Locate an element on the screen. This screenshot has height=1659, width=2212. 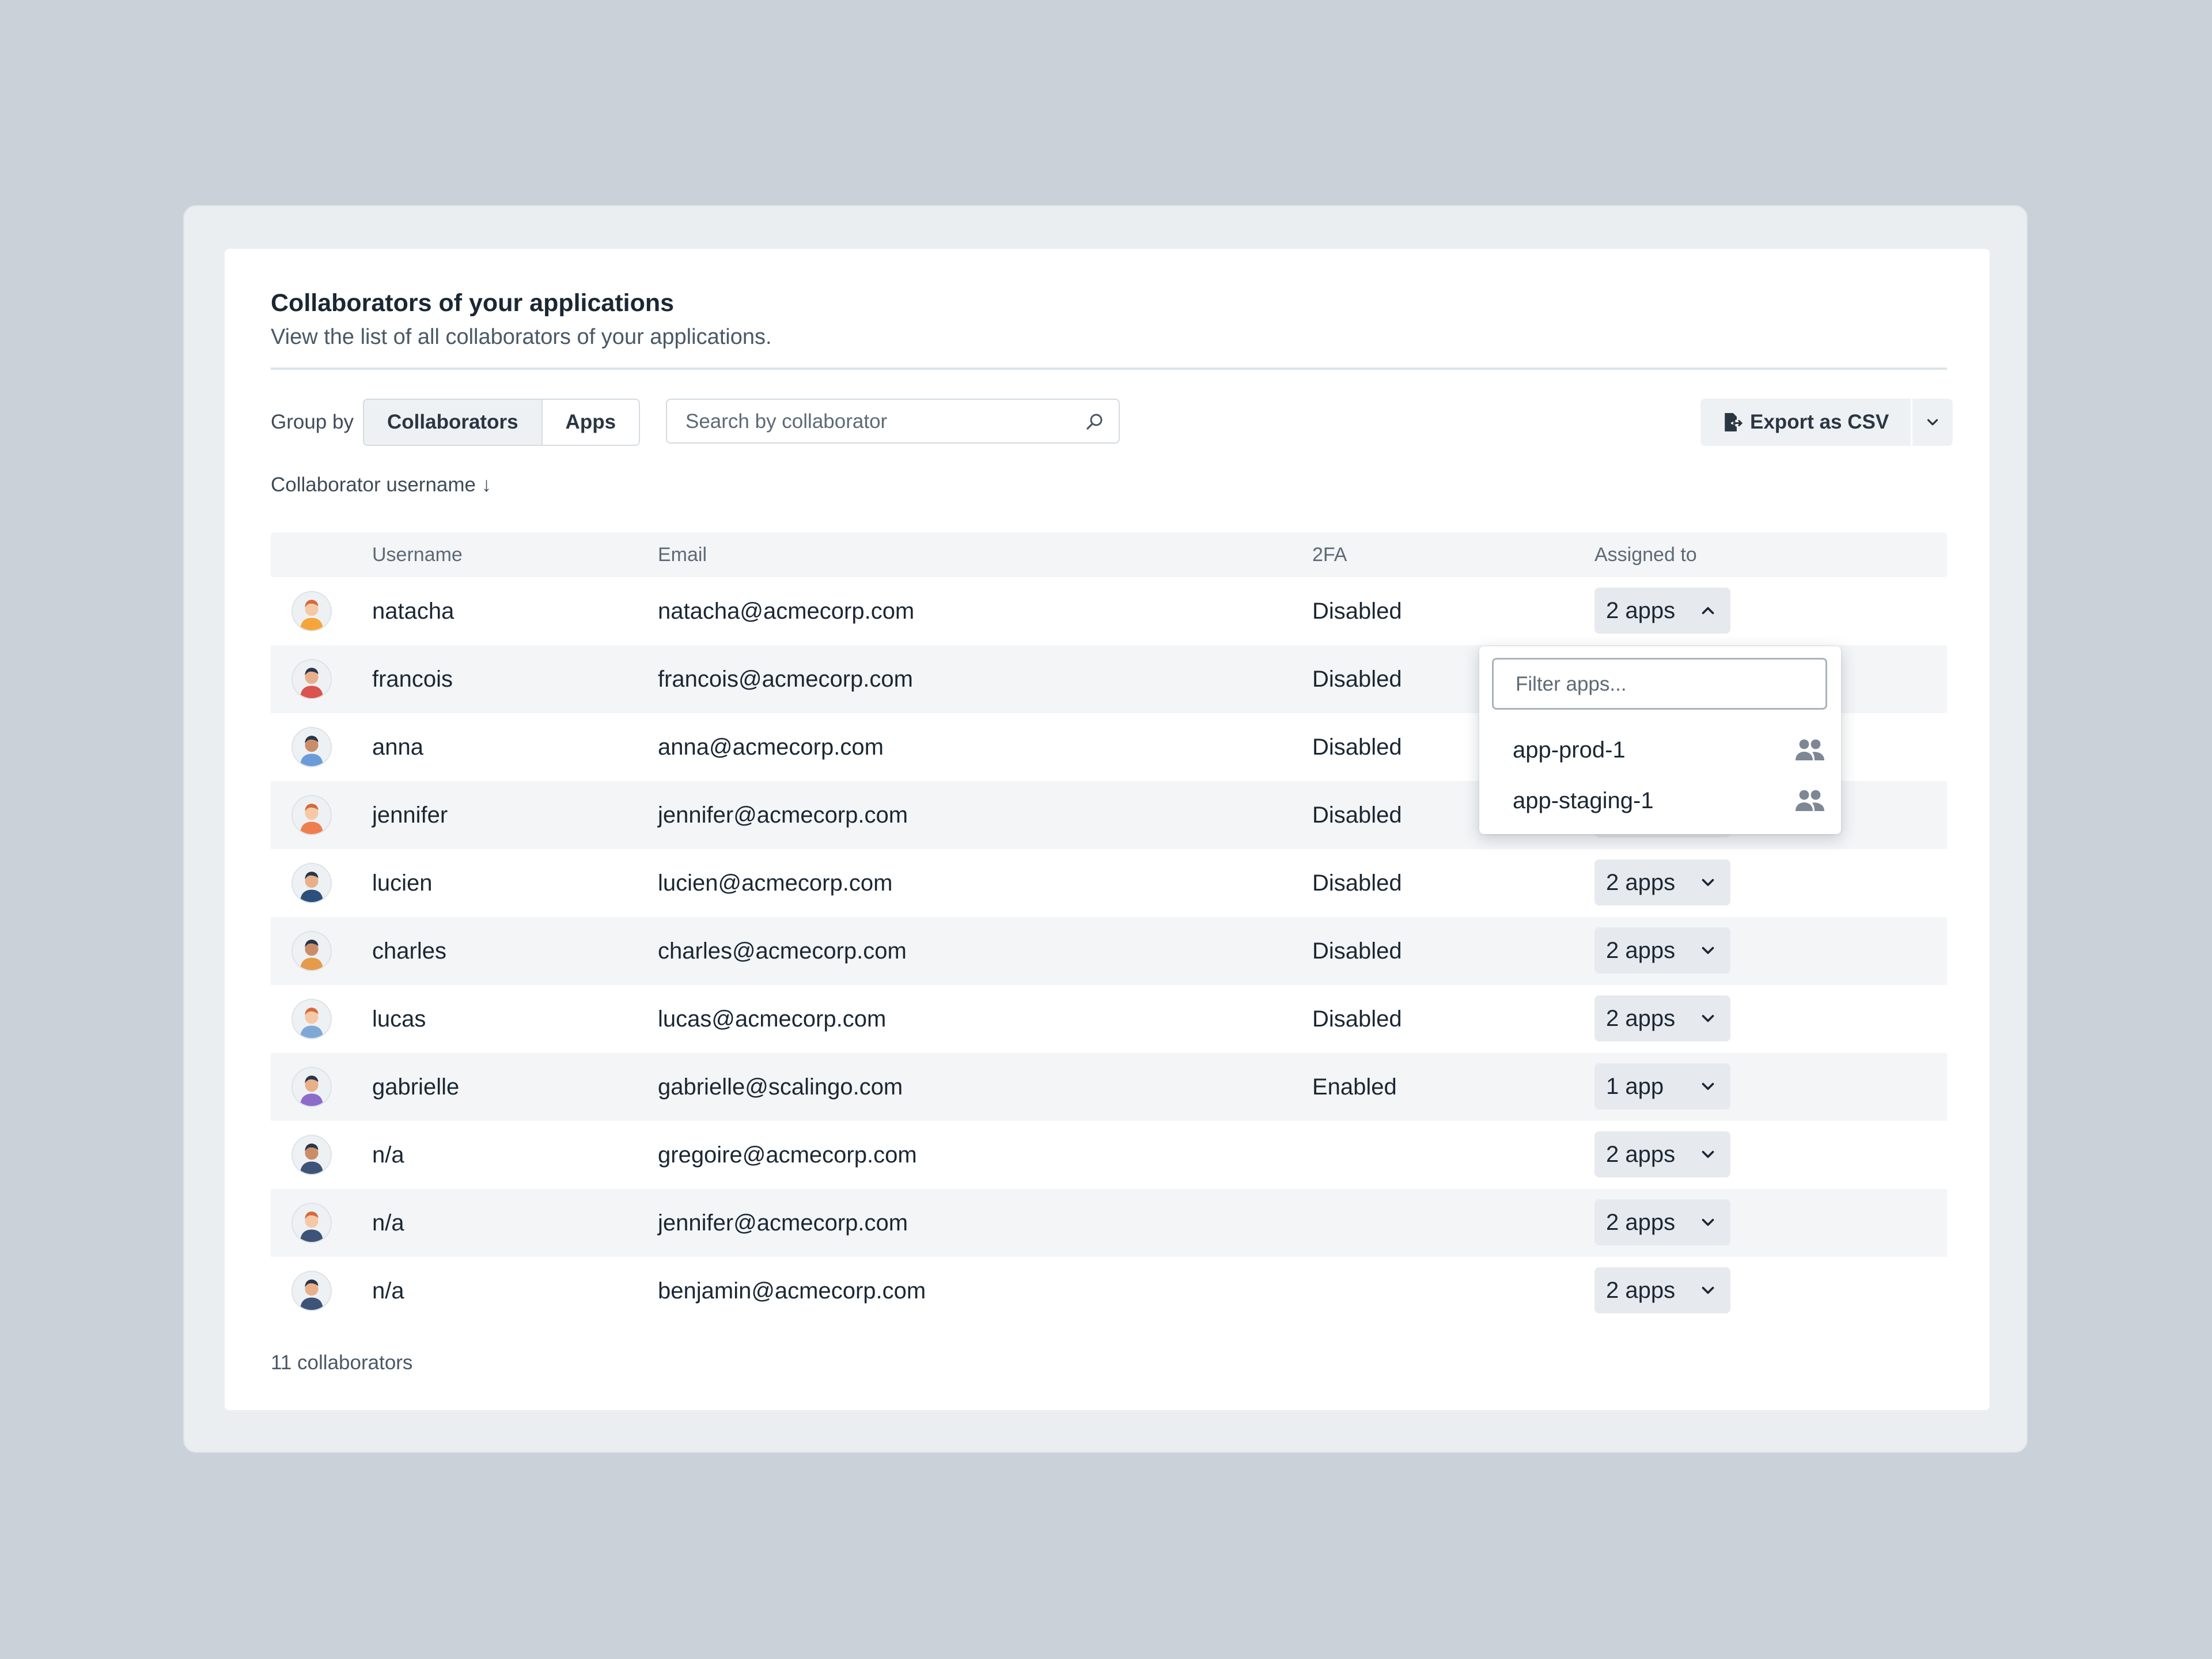
email-cell: benjamin@acmecorp.com is located at coordinates (792, 1291).